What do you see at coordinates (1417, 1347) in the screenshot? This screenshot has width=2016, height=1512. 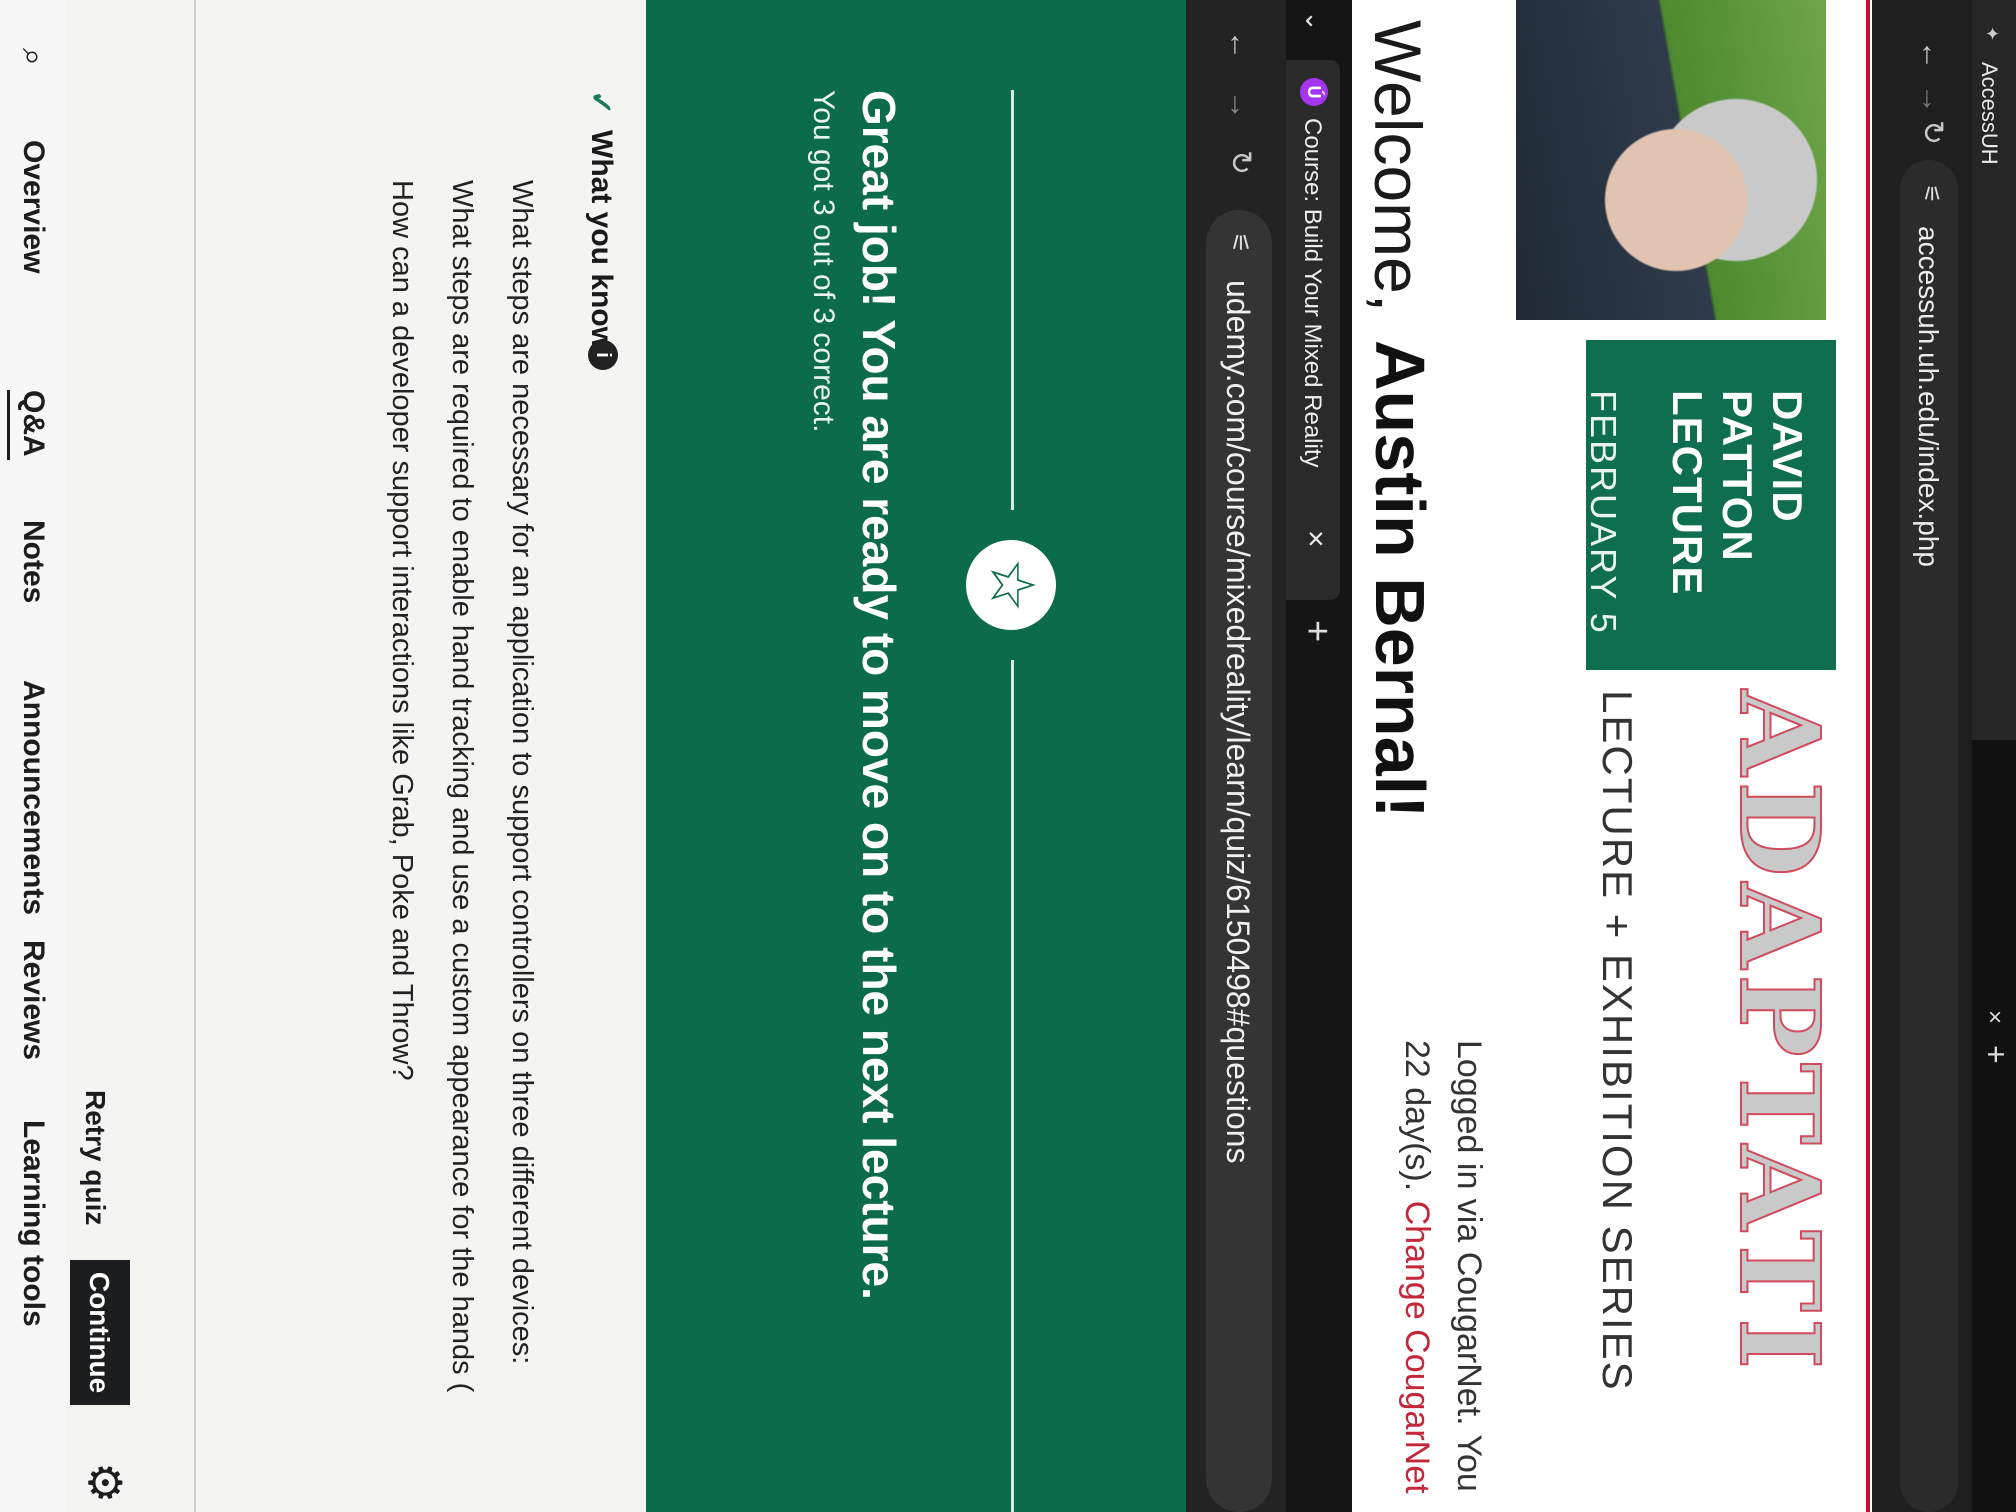 I see `change-cougarnet-link: Change CougarNet` at bounding box center [1417, 1347].